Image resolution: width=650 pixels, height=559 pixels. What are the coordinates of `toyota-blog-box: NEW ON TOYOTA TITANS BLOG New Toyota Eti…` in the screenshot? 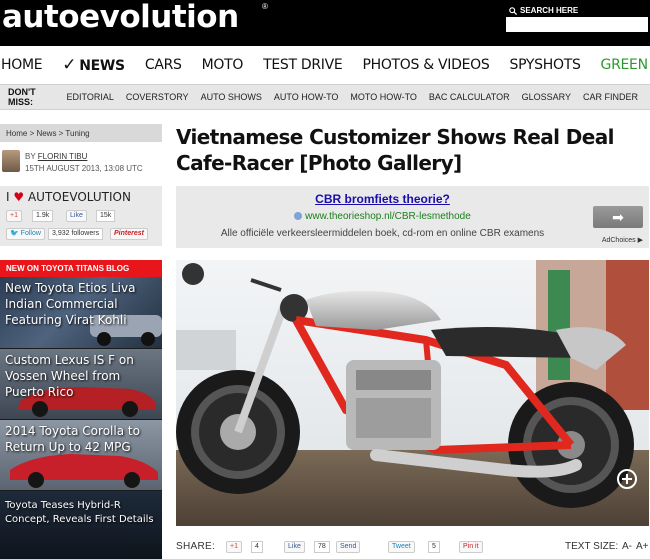 It's located at (81, 409).